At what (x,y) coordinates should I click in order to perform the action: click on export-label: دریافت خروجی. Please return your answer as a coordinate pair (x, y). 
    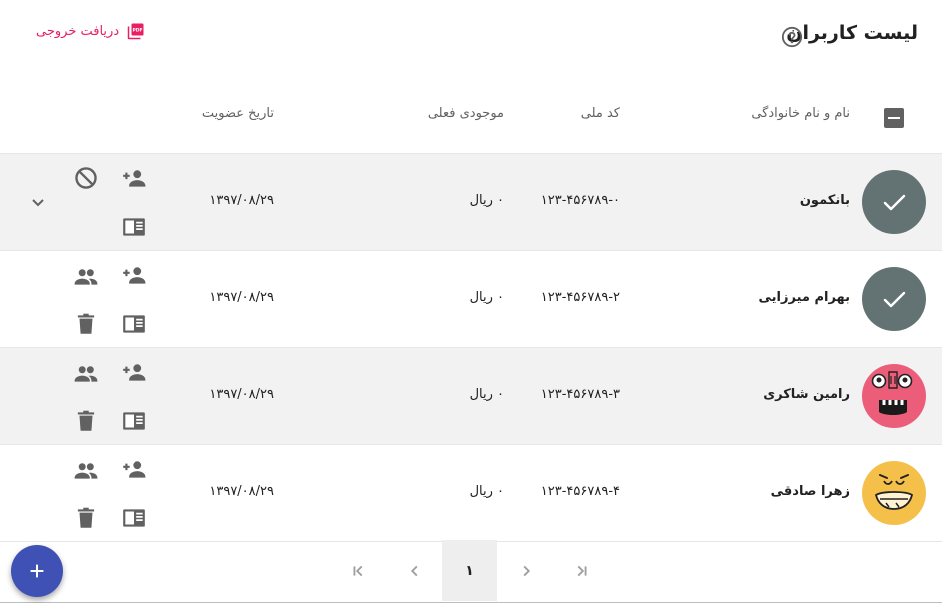
    Looking at the image, I should click on (78, 31).